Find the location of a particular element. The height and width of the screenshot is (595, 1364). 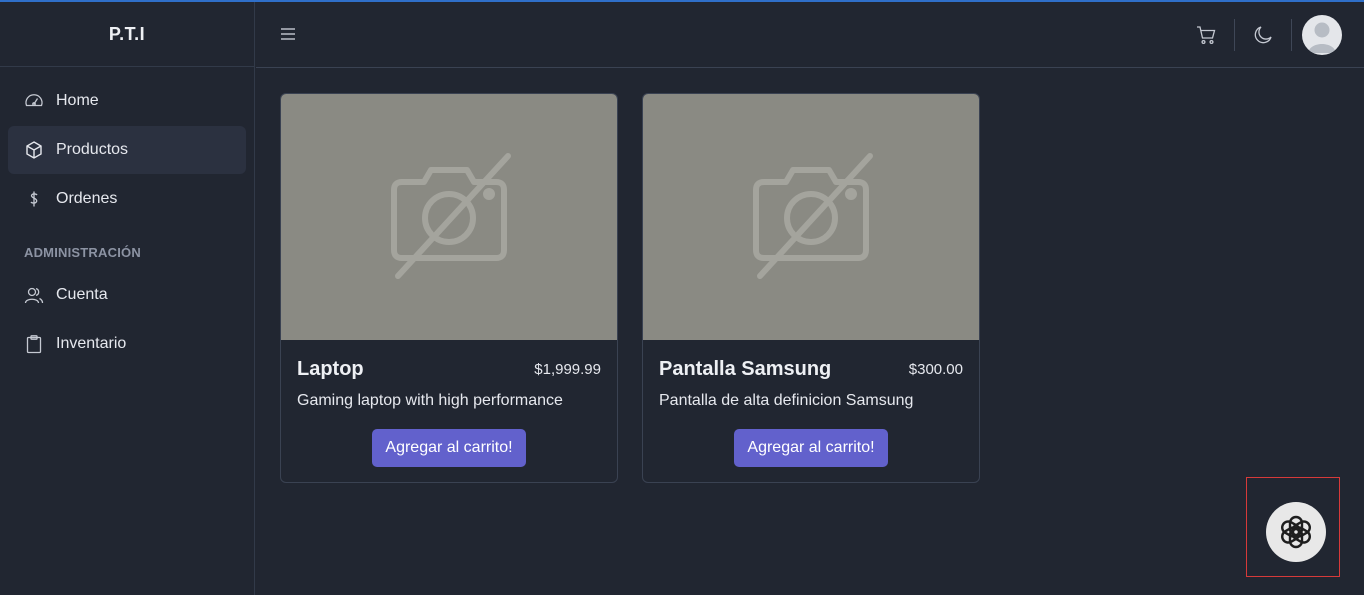

sidebar-item-label: Ordenes is located at coordinates (87, 198).